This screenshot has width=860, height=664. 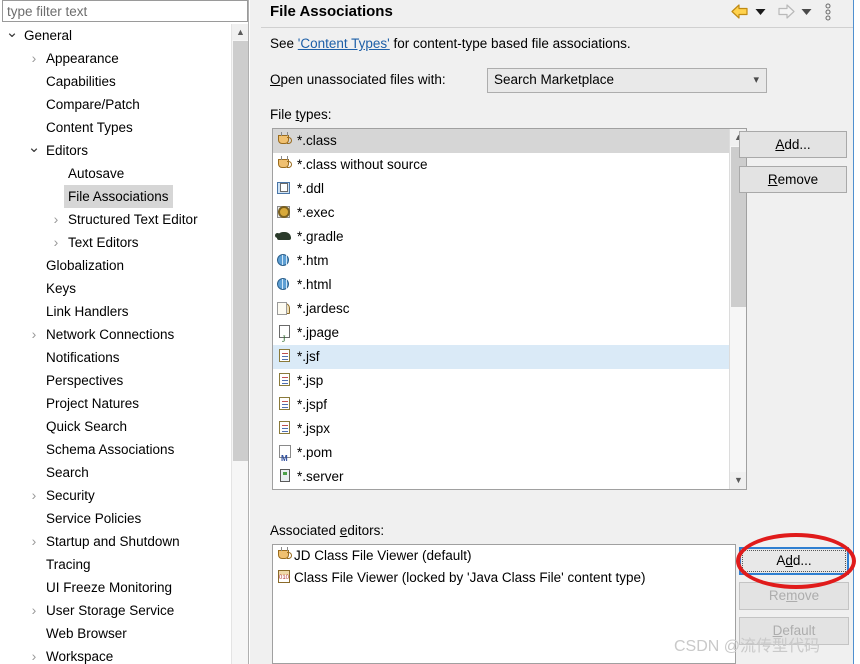 What do you see at coordinates (85, 380) in the screenshot?
I see `sidebar-item-label: Perspectives` at bounding box center [85, 380].